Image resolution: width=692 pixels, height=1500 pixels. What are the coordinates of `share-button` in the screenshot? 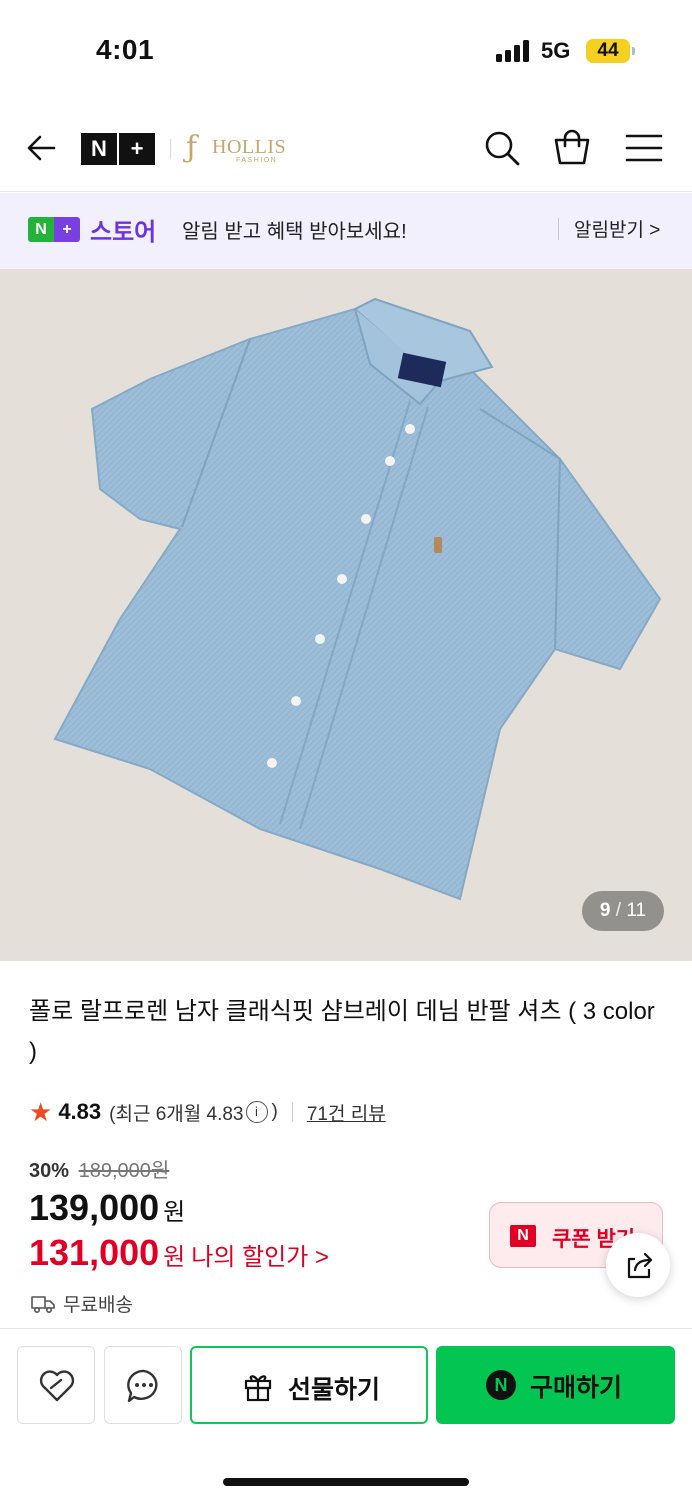 It's located at (638, 1265).